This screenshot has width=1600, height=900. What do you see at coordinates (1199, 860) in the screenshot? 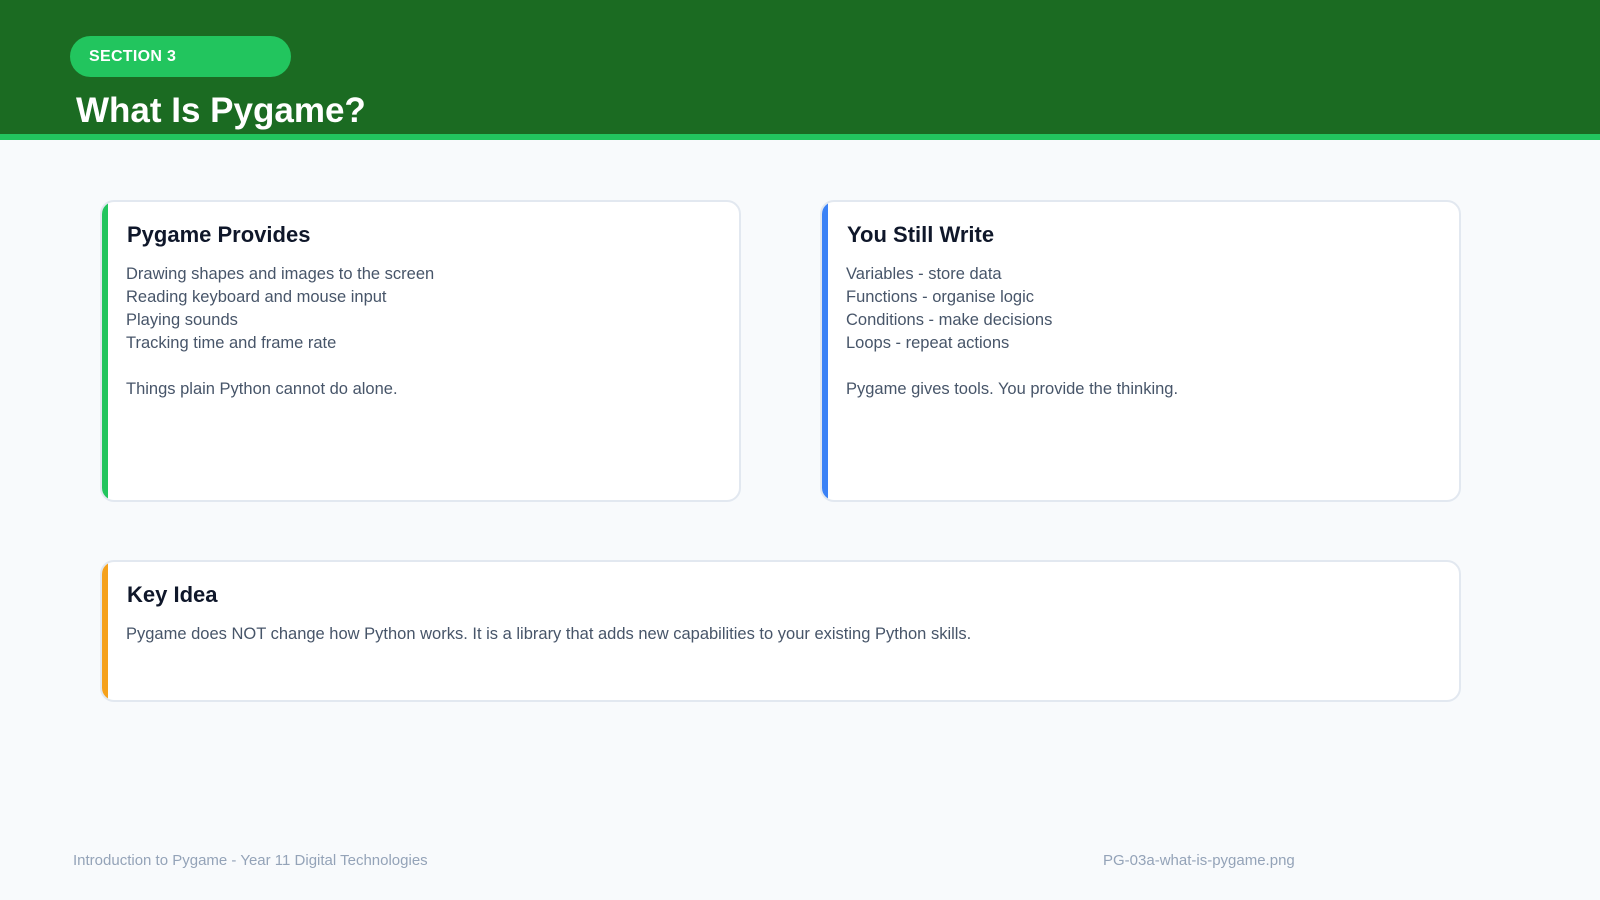
I see `footer-filename: PG-03a-what-is-pygame.png` at bounding box center [1199, 860].